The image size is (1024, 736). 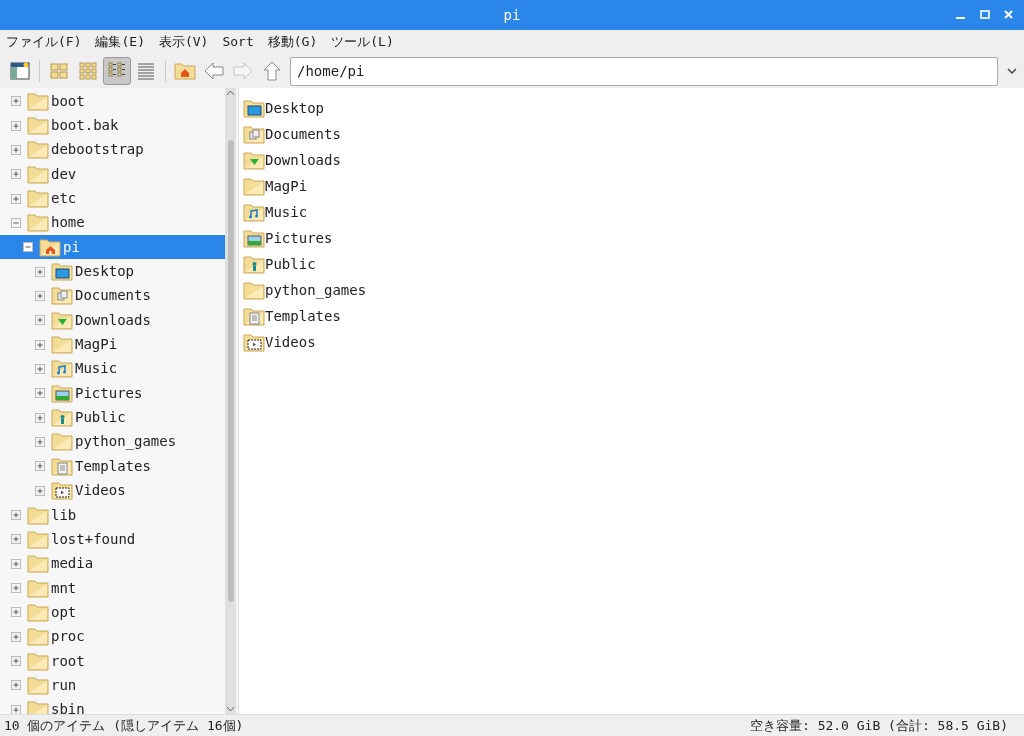 I want to click on tree-item: lib, so click(x=64, y=515).